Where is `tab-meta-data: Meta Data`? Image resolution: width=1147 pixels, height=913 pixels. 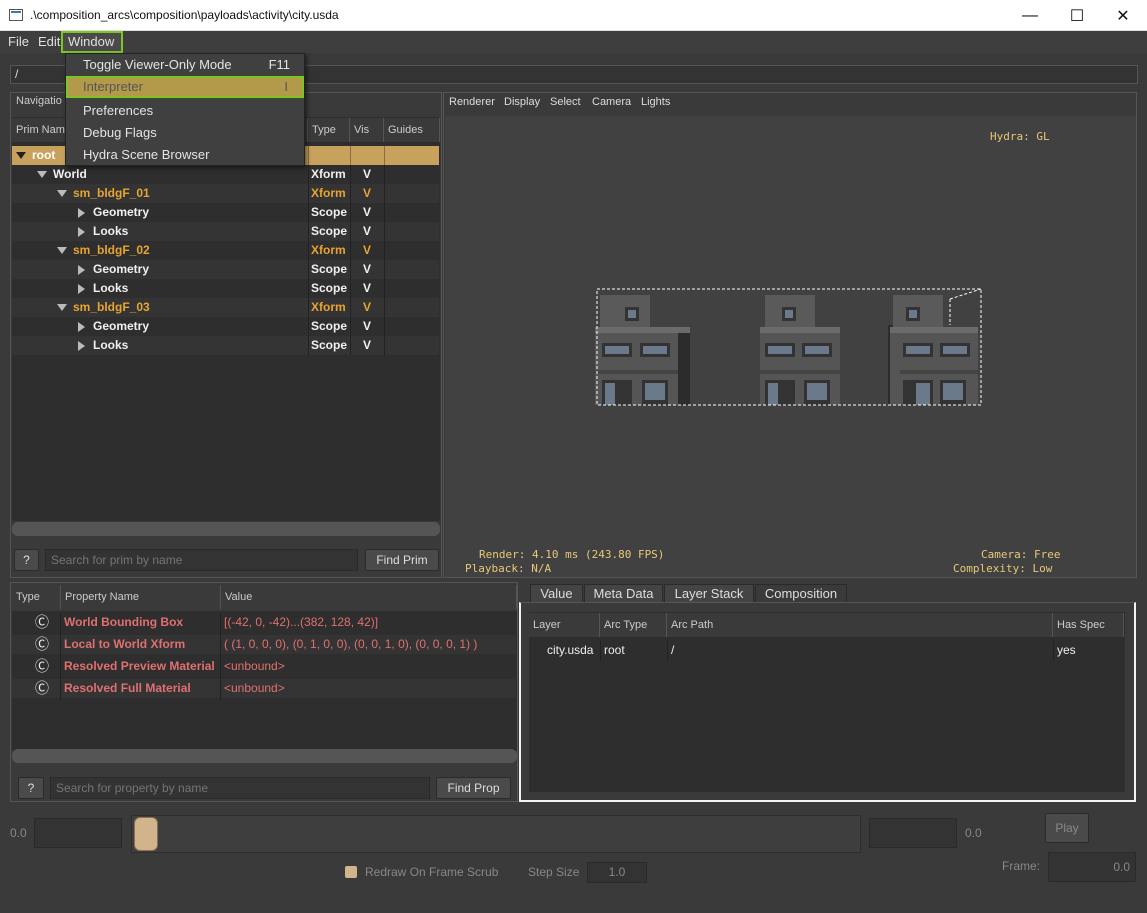 tab-meta-data: Meta Data is located at coordinates (623, 593).